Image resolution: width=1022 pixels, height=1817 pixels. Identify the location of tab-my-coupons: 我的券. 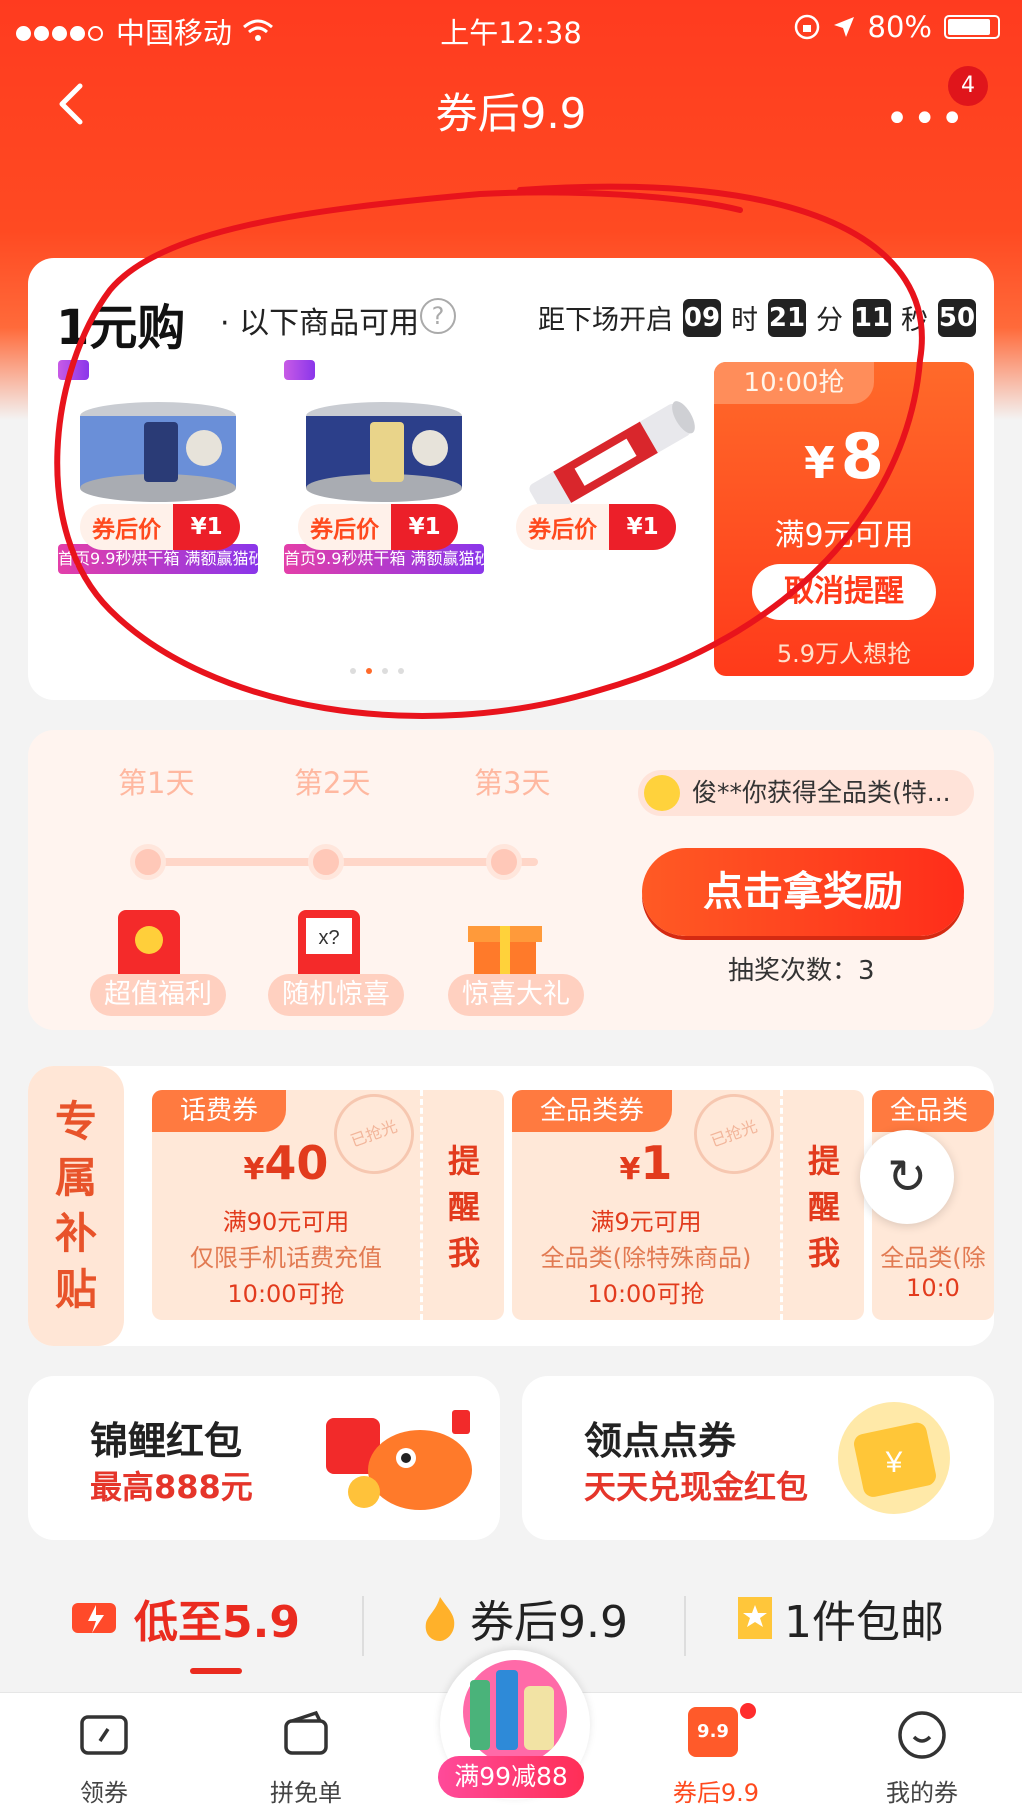
(922, 1757).